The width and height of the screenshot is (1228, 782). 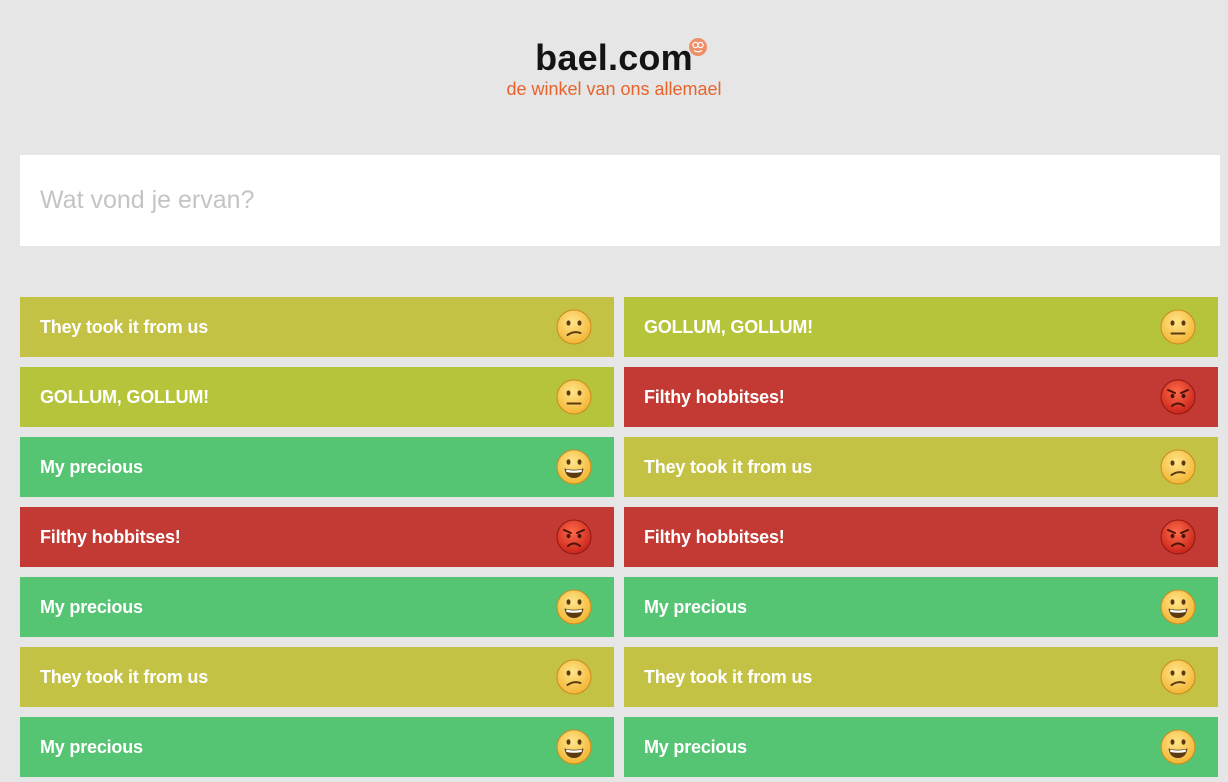 I want to click on feedback-input, so click(x=620, y=200).